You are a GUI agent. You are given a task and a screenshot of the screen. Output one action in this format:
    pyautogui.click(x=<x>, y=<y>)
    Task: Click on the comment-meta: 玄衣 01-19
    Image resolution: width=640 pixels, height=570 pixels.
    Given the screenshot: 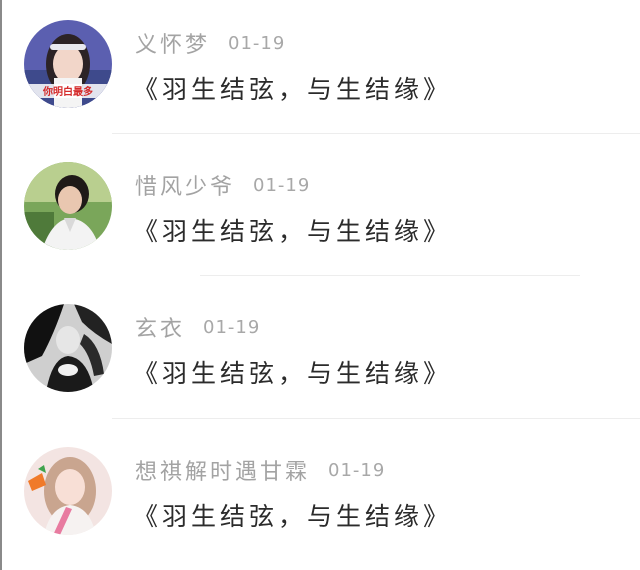 What is the action you would take?
    pyautogui.click(x=198, y=327)
    